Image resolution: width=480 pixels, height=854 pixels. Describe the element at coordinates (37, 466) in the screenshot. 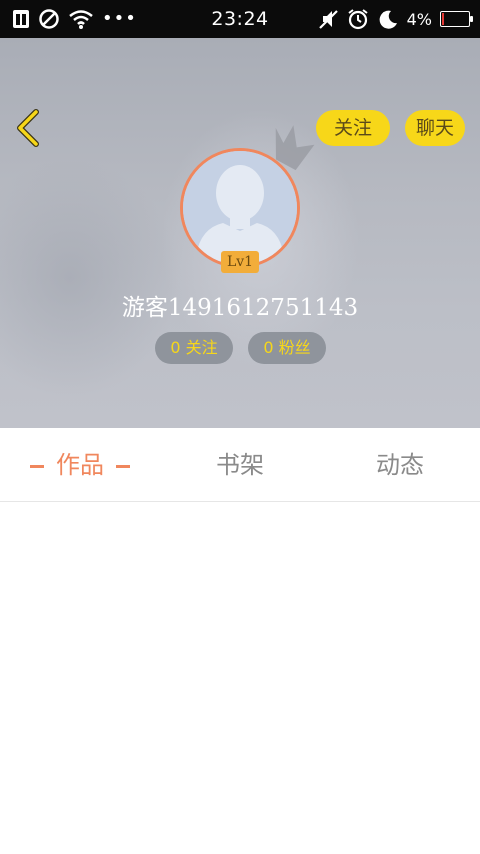

I see `active-tab-dash-left` at that location.